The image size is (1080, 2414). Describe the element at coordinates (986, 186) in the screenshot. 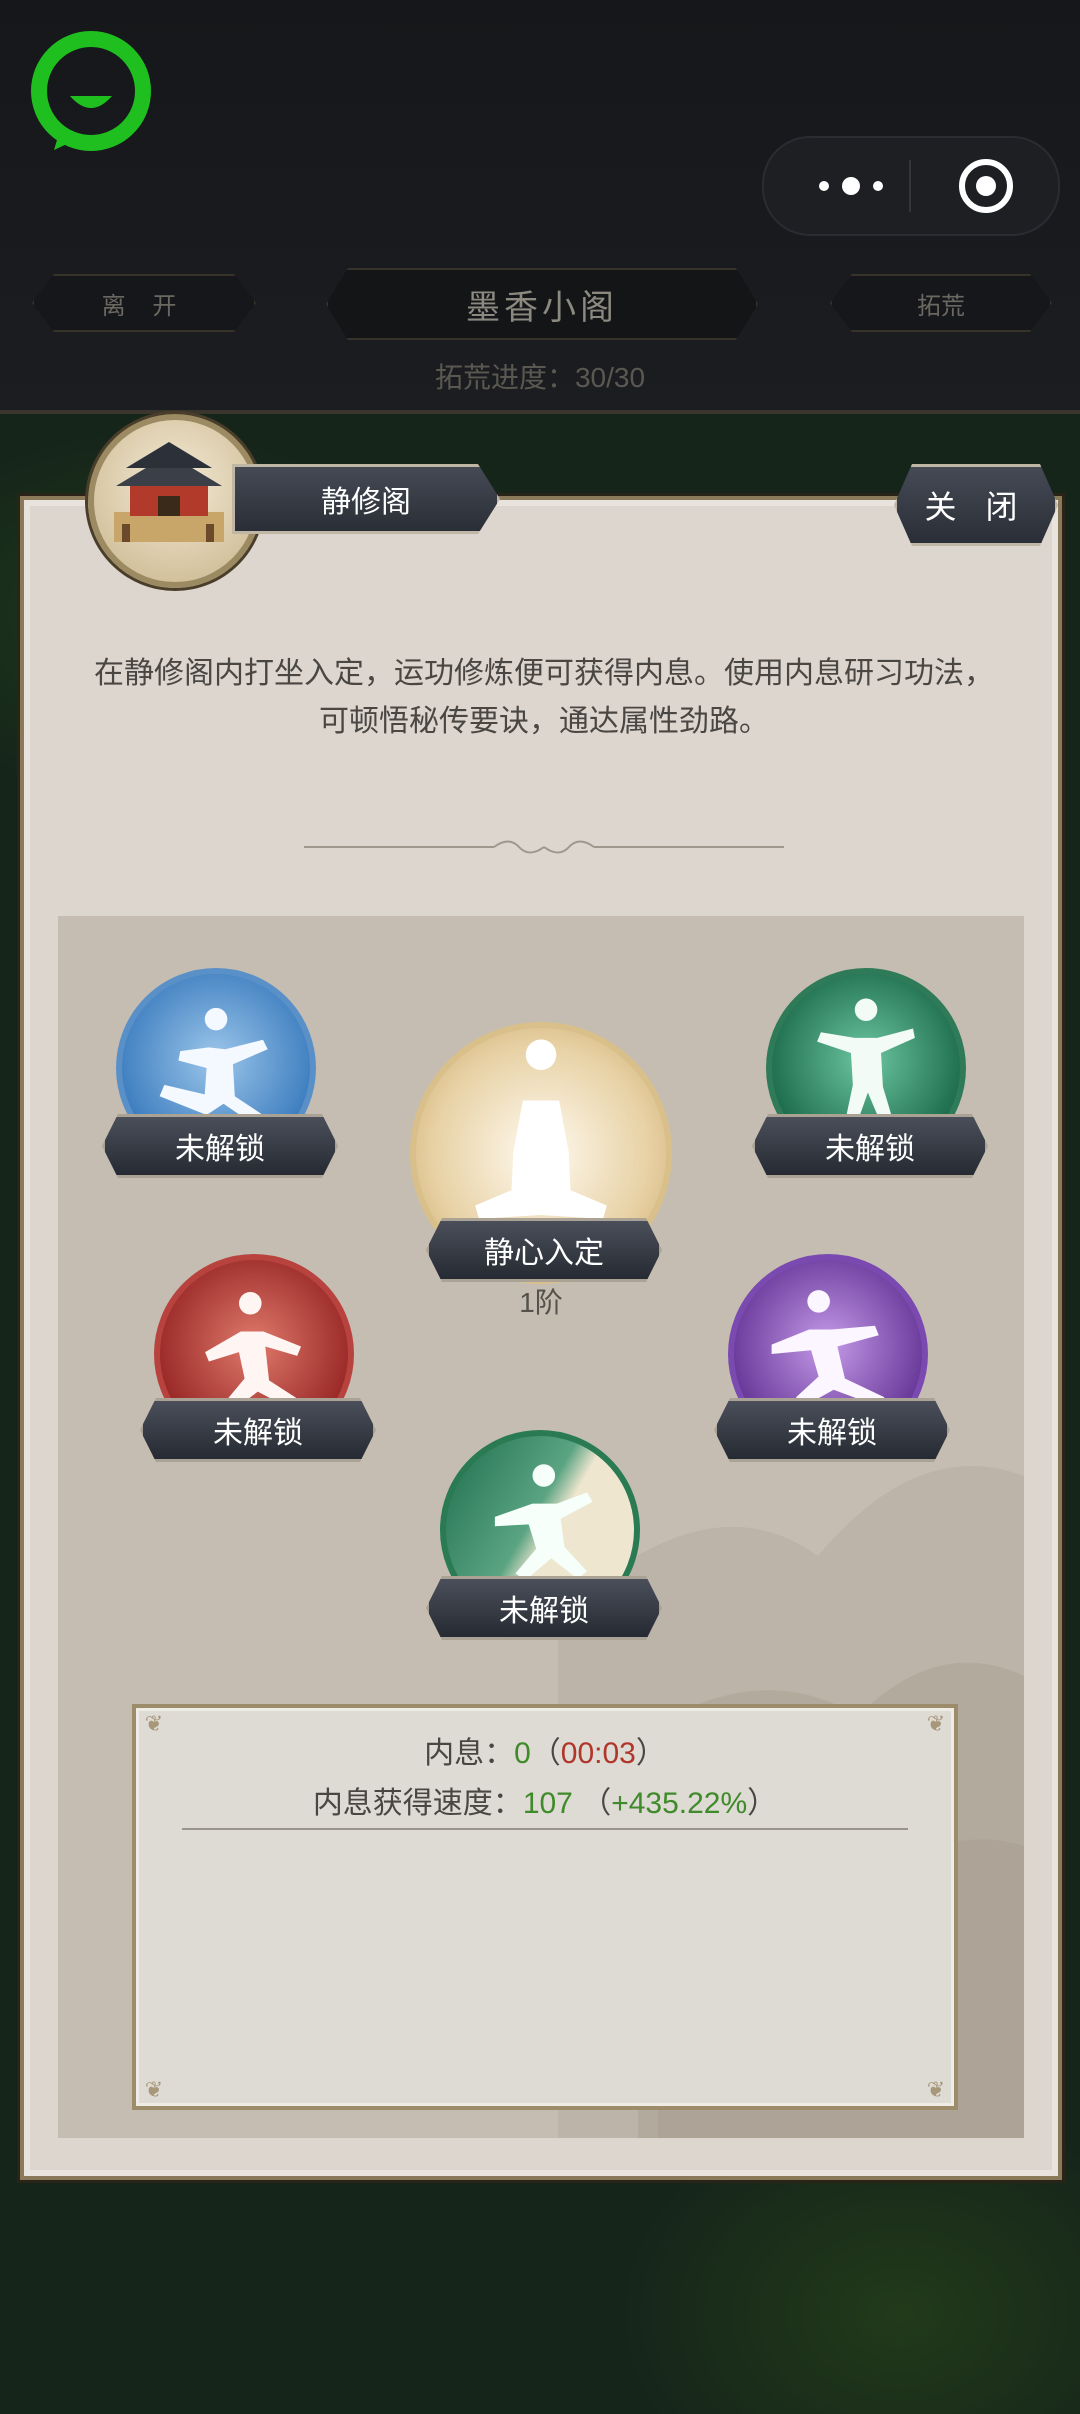

I see `target-close-icon` at that location.